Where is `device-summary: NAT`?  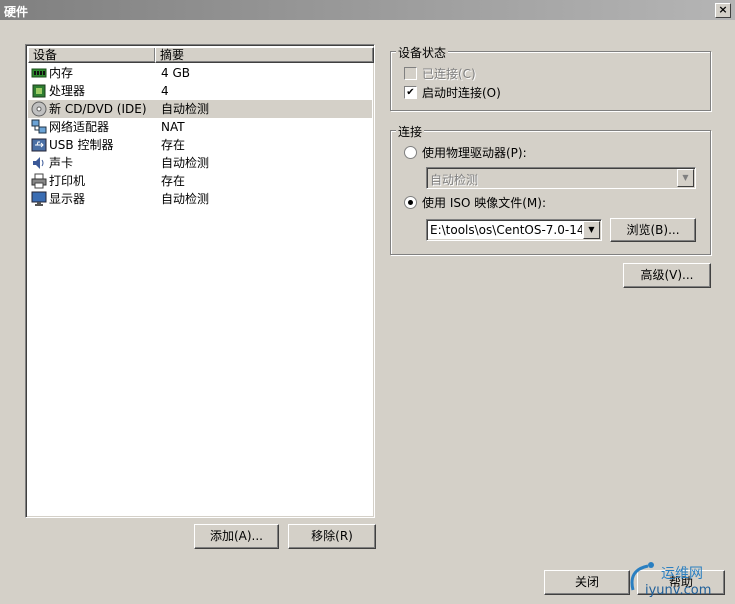
device-summary: NAT is located at coordinates (173, 127).